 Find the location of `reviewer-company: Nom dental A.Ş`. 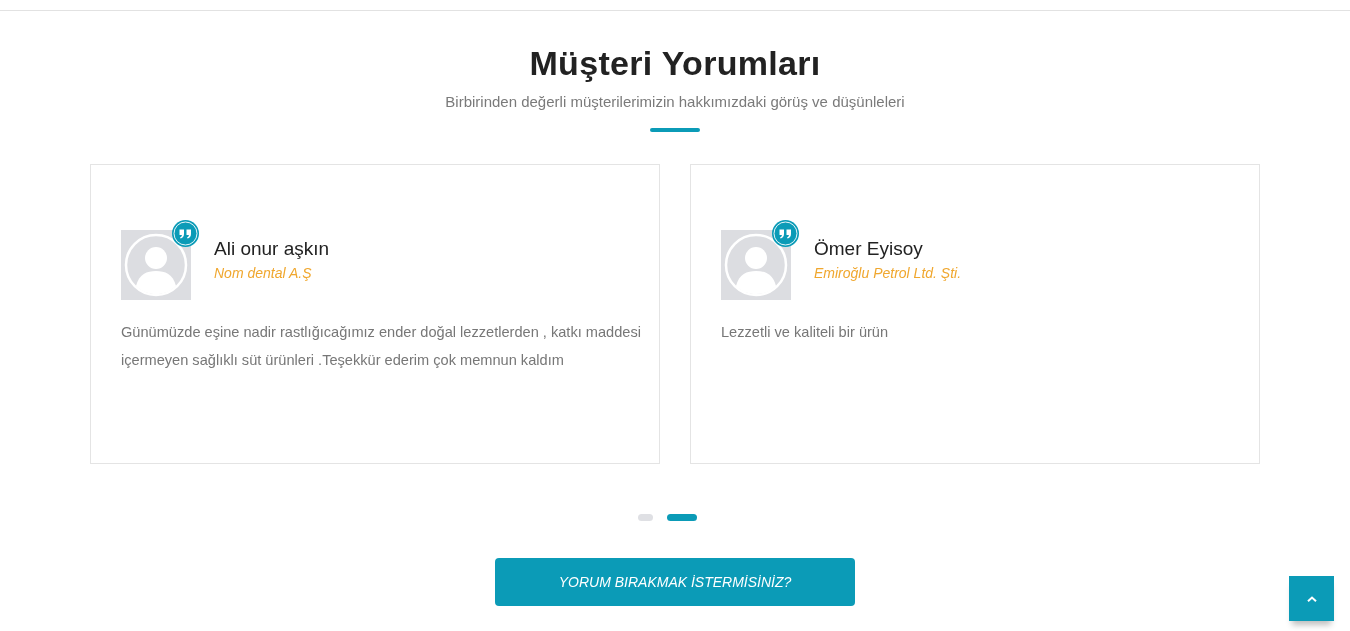

reviewer-company: Nom dental A.Ş is located at coordinates (263, 273).